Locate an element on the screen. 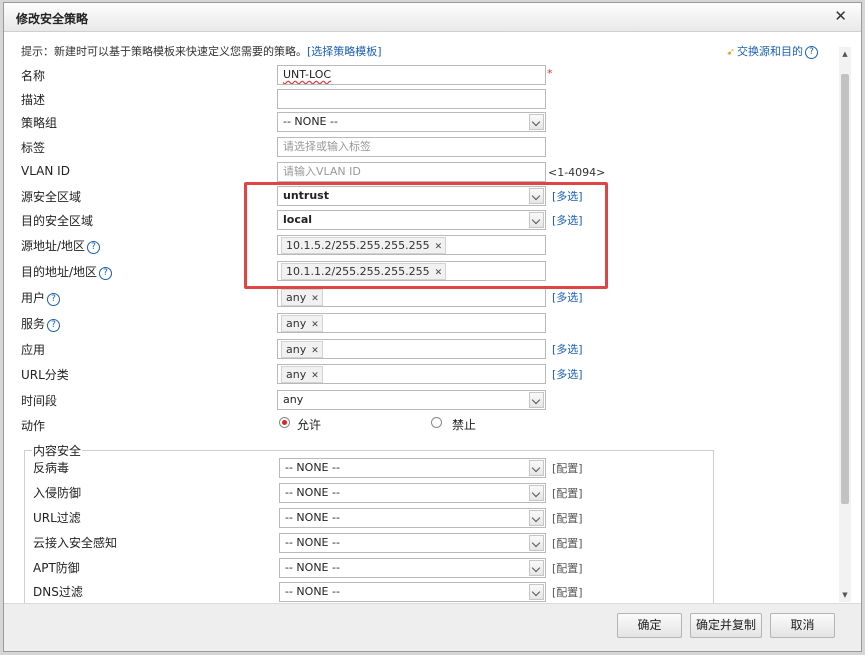  cloud-access-config-link: [配置] is located at coordinates (567, 543).